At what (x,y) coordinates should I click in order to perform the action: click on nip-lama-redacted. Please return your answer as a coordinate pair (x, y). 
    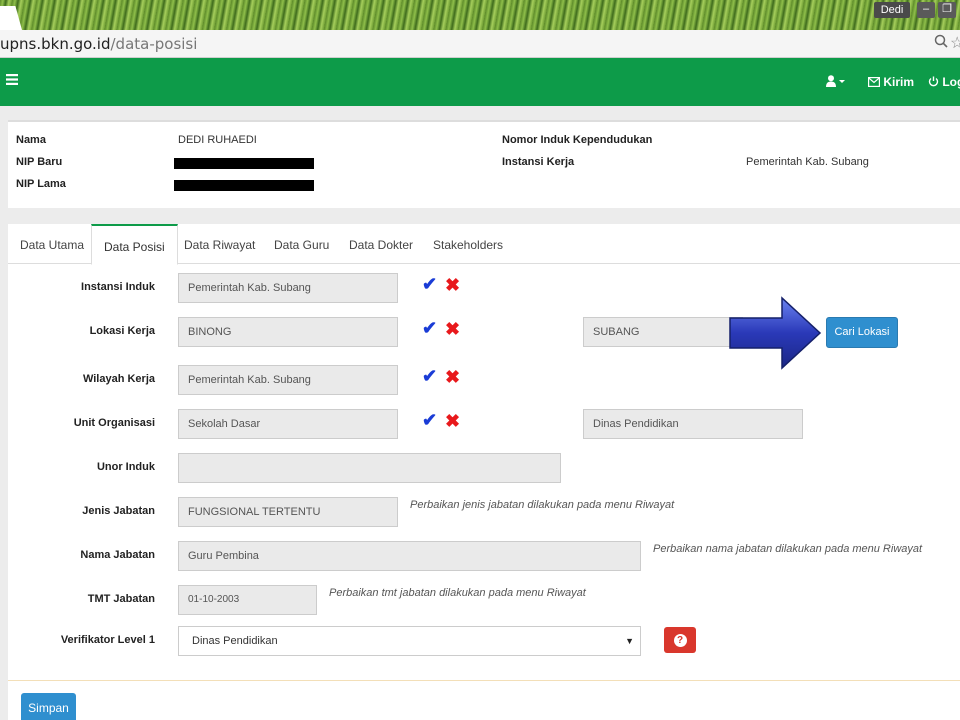
    Looking at the image, I should click on (244, 185).